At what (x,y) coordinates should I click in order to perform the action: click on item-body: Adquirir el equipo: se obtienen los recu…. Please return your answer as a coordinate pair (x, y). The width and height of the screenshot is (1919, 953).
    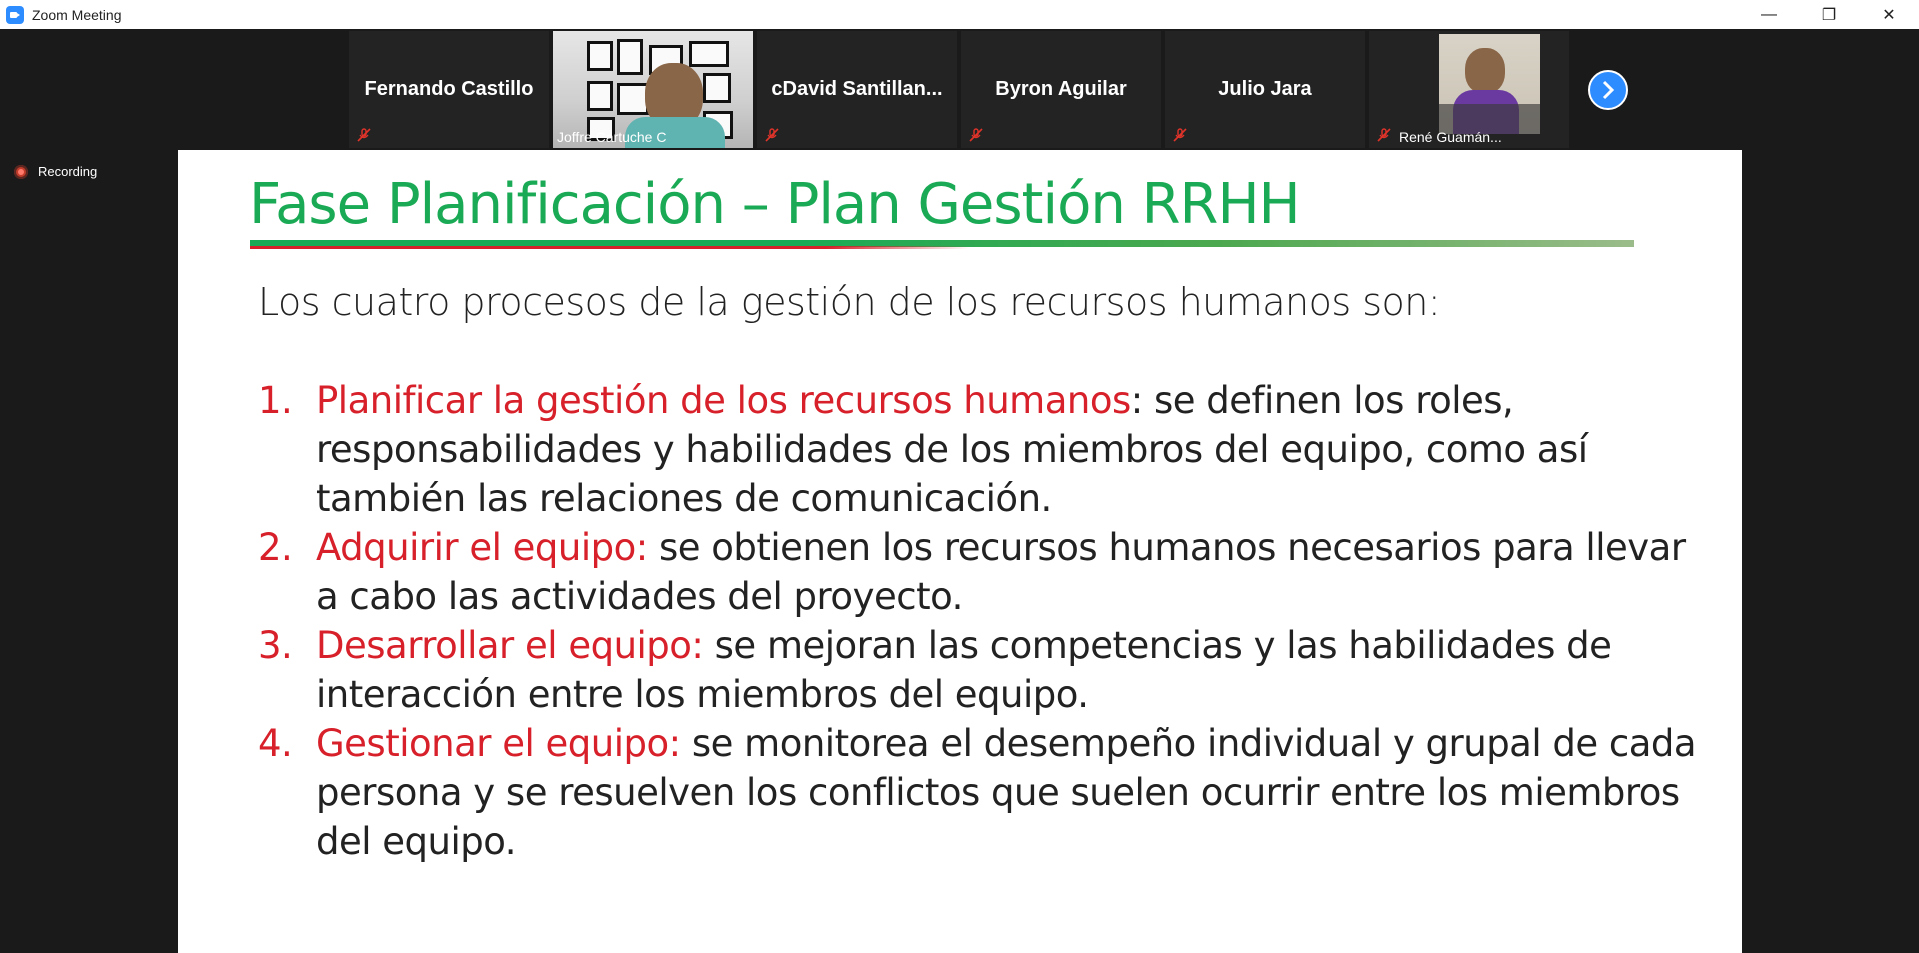
    Looking at the image, I should click on (1007, 572).